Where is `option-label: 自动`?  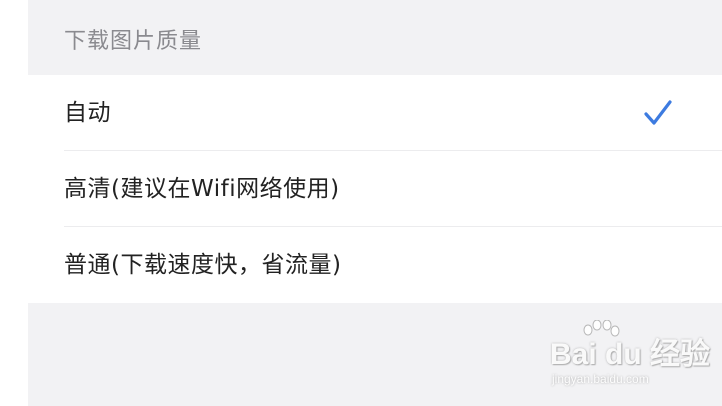 option-label: 自动 is located at coordinates (87, 113).